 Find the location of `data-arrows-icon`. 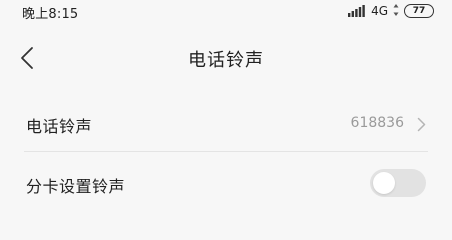

data-arrows-icon is located at coordinates (396, 11).